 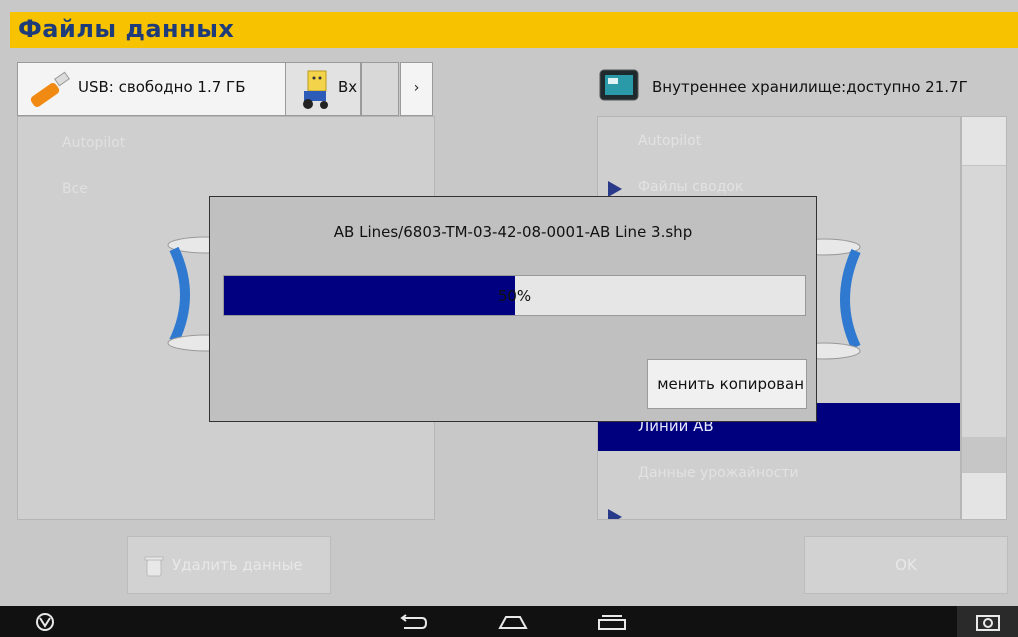 I want to click on tab-usb: USB: свободно 1.7 ГБ, so click(x=151, y=89).